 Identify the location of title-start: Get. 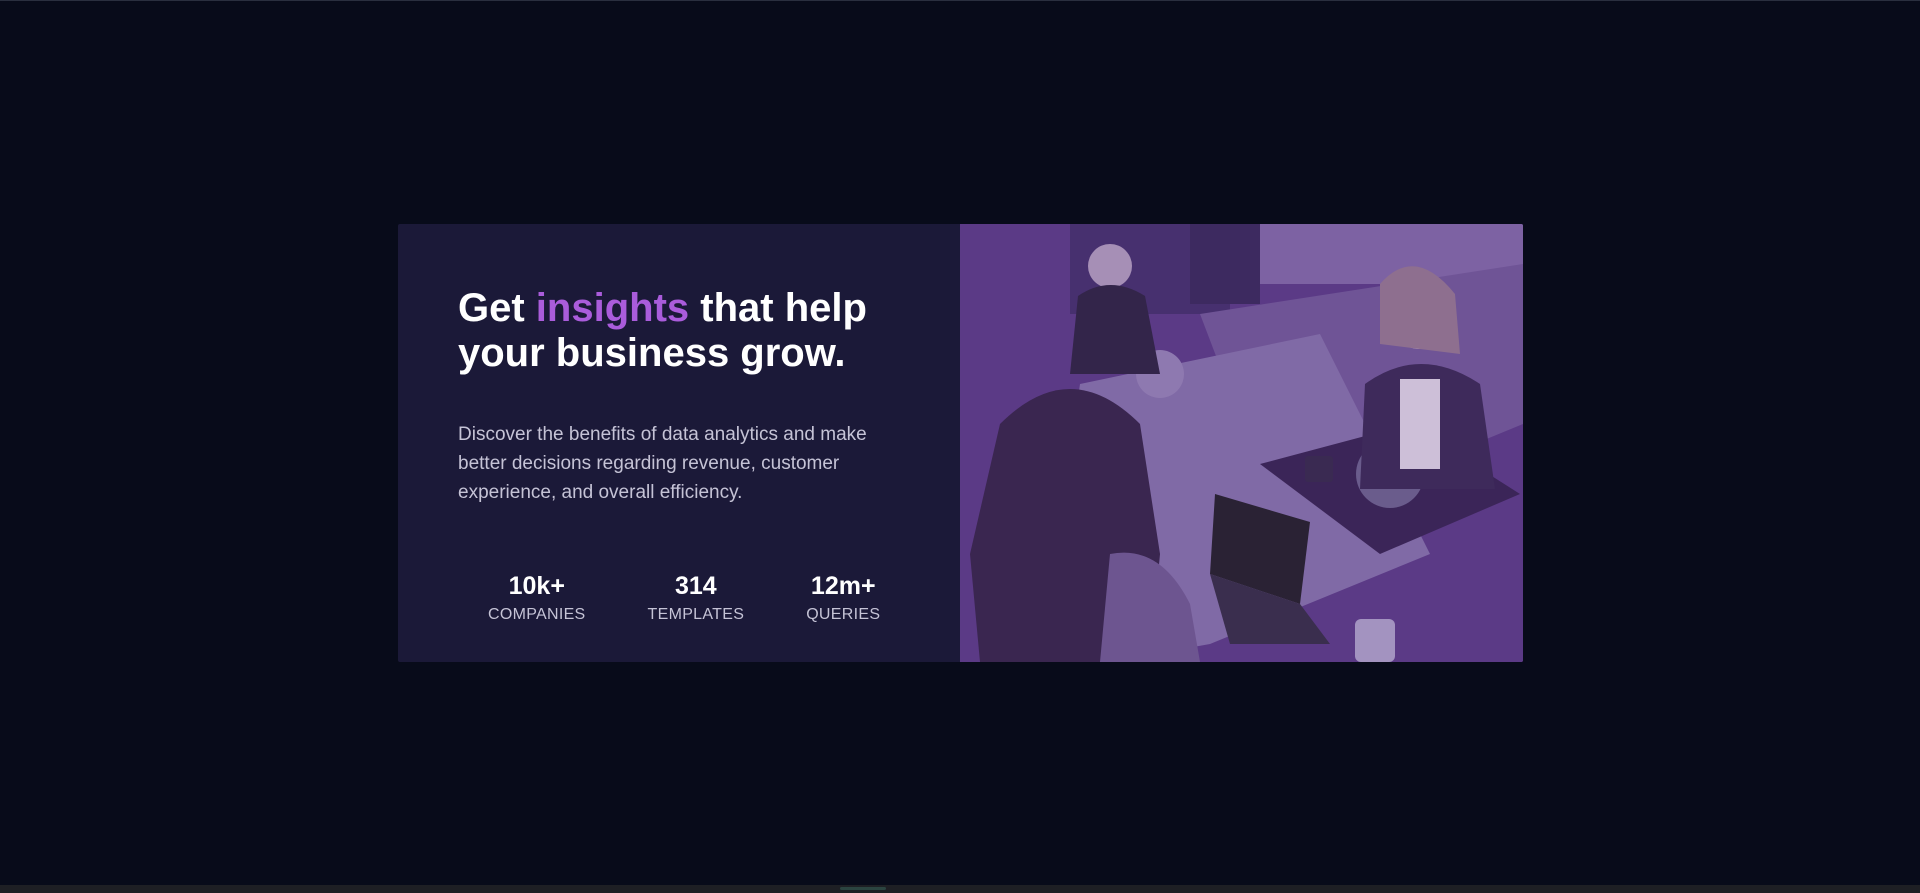
(497, 308).